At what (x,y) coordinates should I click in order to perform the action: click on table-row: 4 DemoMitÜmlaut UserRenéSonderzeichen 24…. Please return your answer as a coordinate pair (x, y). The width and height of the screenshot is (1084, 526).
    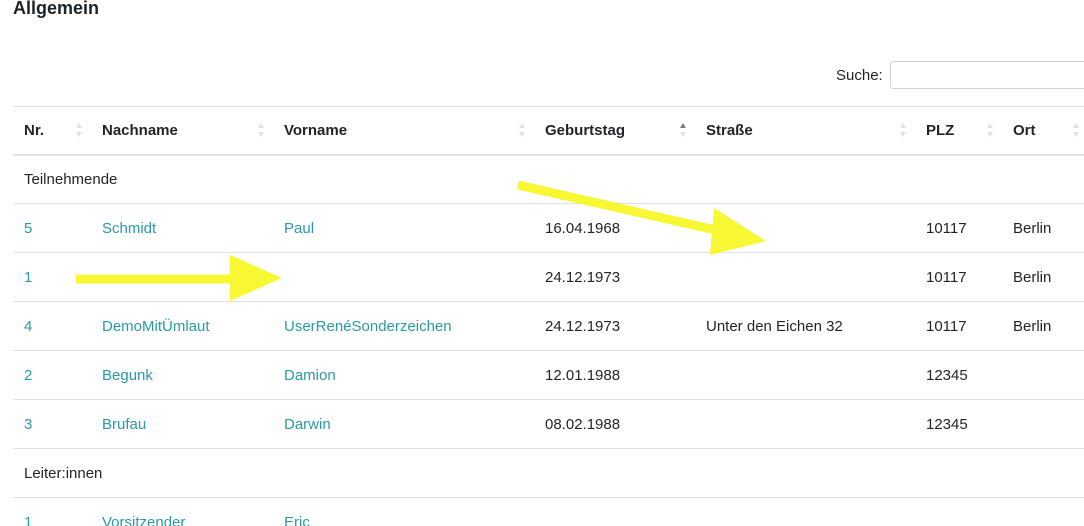
    Looking at the image, I should click on (548, 326).